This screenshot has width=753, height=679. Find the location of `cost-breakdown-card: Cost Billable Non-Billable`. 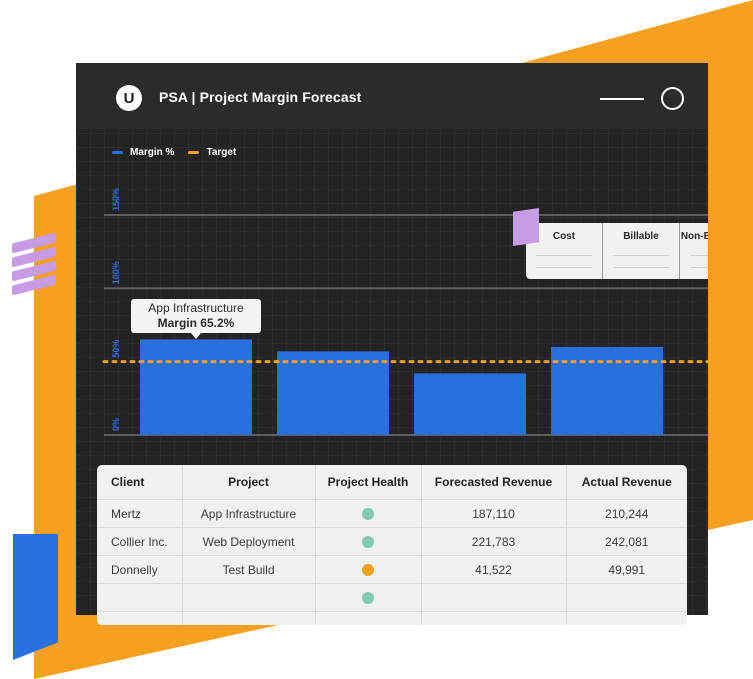

cost-breakdown-card: Cost Billable Non-Billable is located at coordinates (617, 251).